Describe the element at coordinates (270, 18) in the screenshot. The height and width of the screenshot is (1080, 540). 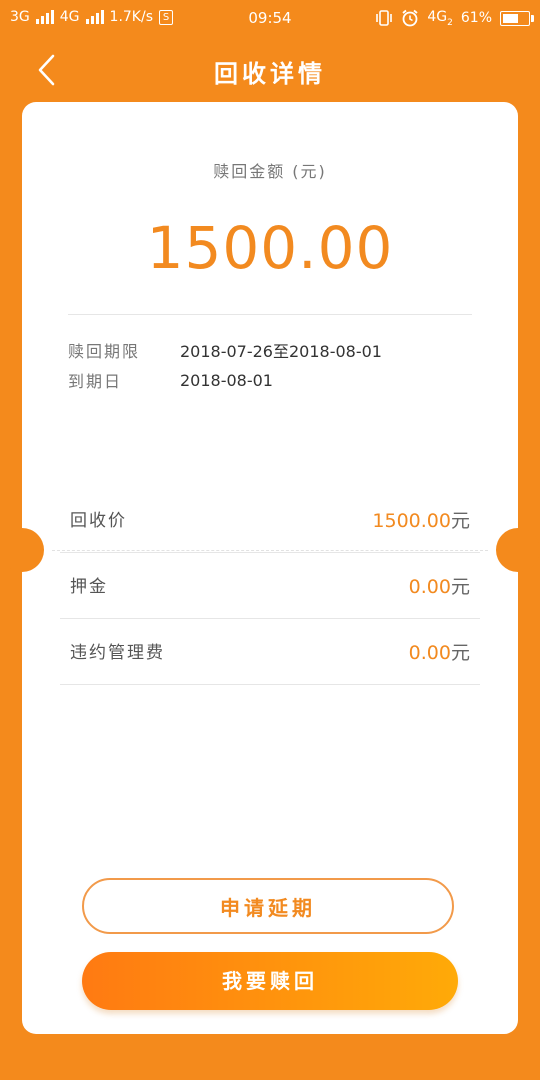
I see `status-bar: 3G 4G 1.7K/s S 09:54 4G2 61%` at that location.